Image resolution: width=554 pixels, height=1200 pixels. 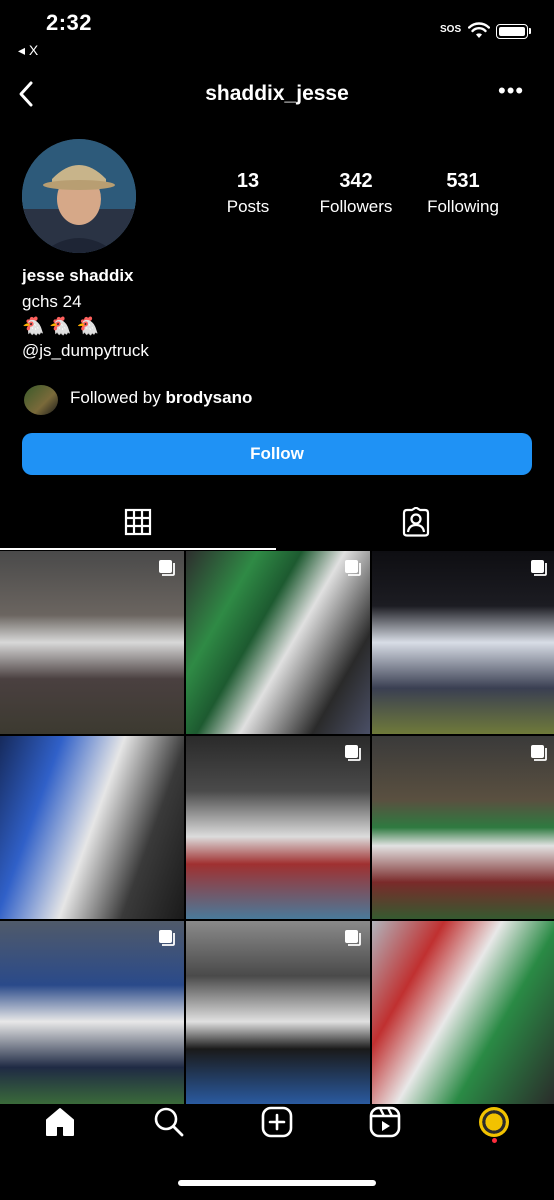 I want to click on bottom-tab-bar, so click(x=277, y=1122).